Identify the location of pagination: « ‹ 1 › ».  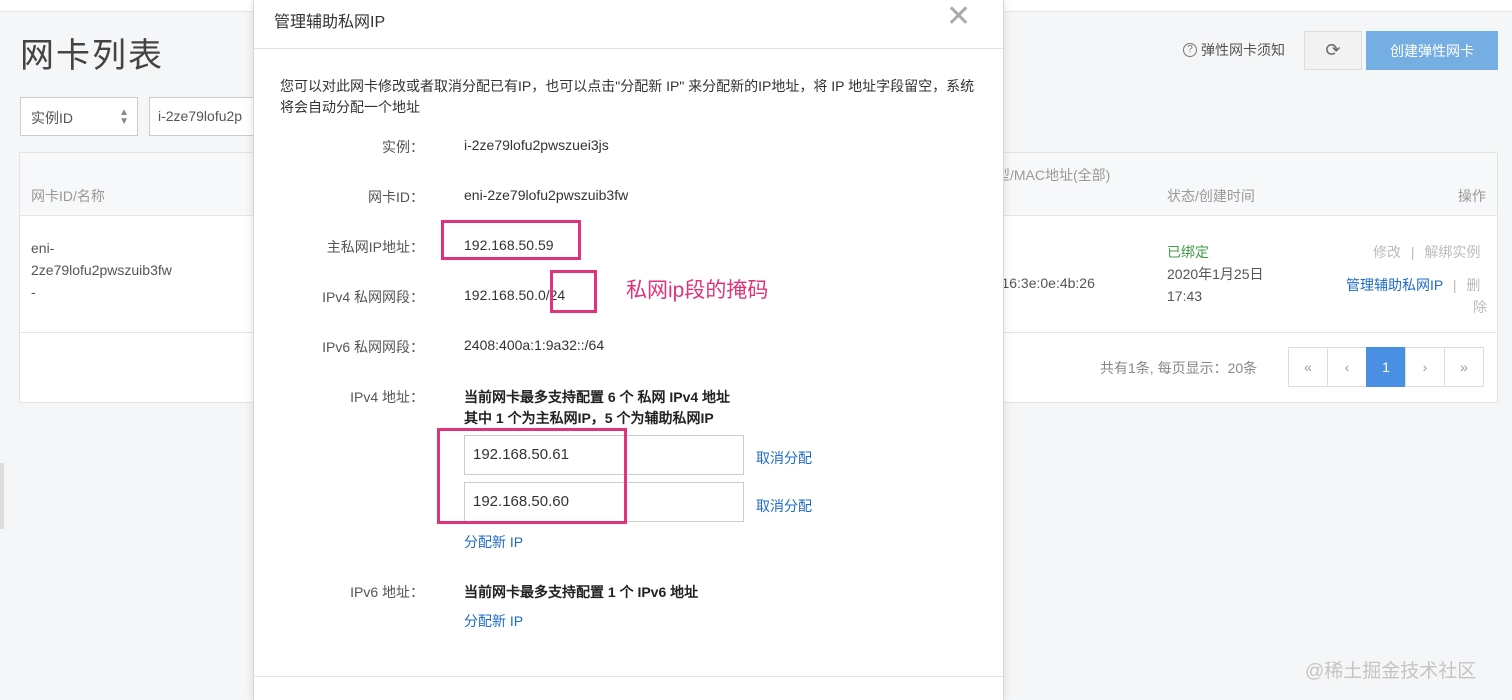
(1386, 367).